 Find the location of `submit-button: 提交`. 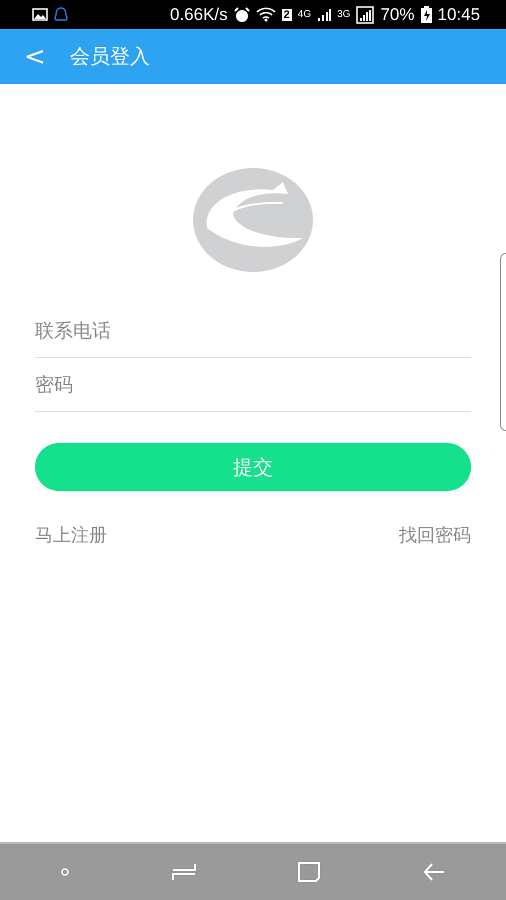

submit-button: 提交 is located at coordinates (253, 467).